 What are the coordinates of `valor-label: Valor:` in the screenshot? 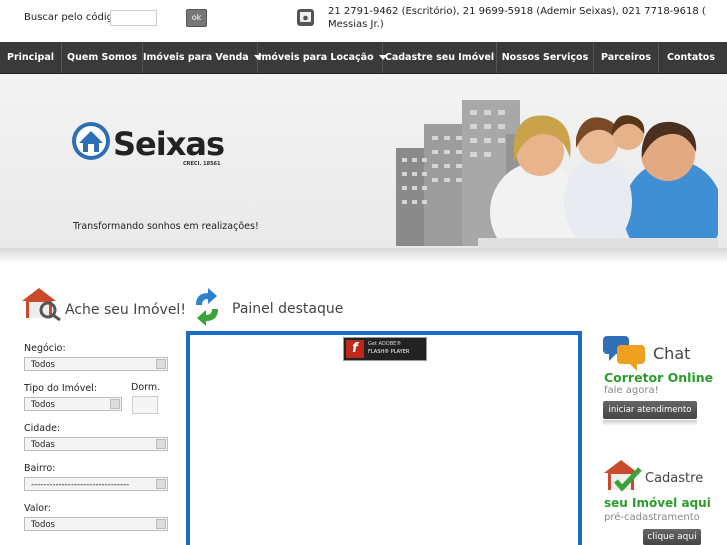 It's located at (37, 508).